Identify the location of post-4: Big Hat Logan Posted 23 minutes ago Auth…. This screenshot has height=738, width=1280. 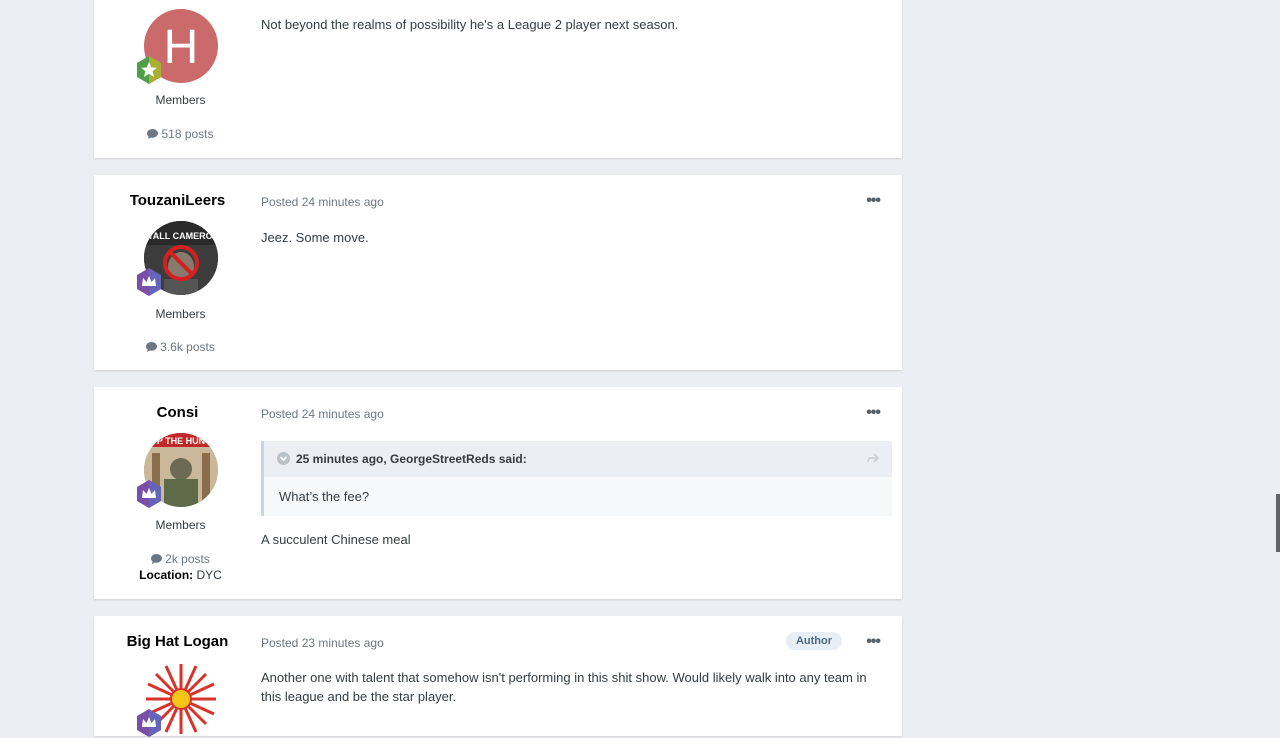
(498, 676).